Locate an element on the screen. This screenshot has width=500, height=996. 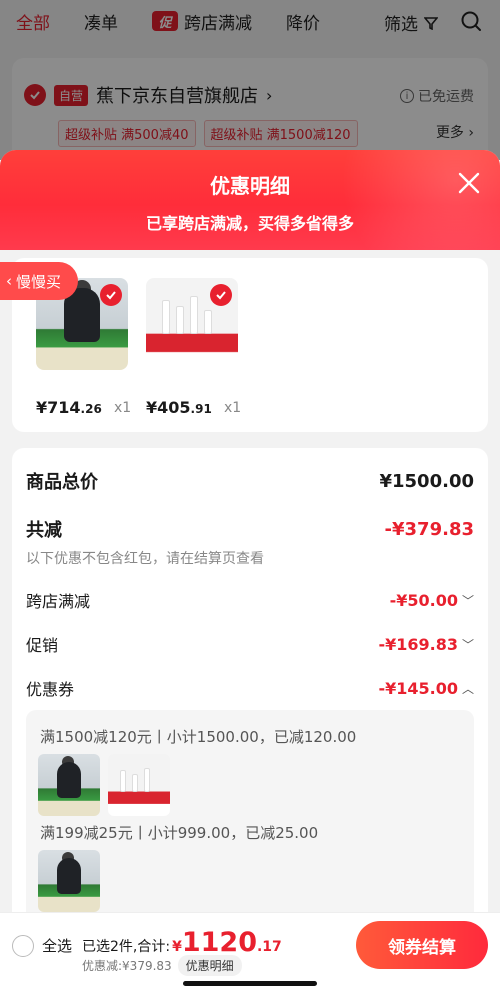
discount-line-cross-store: 跨店满减 -¥50.00 ﹀ is located at coordinates (250, 600).